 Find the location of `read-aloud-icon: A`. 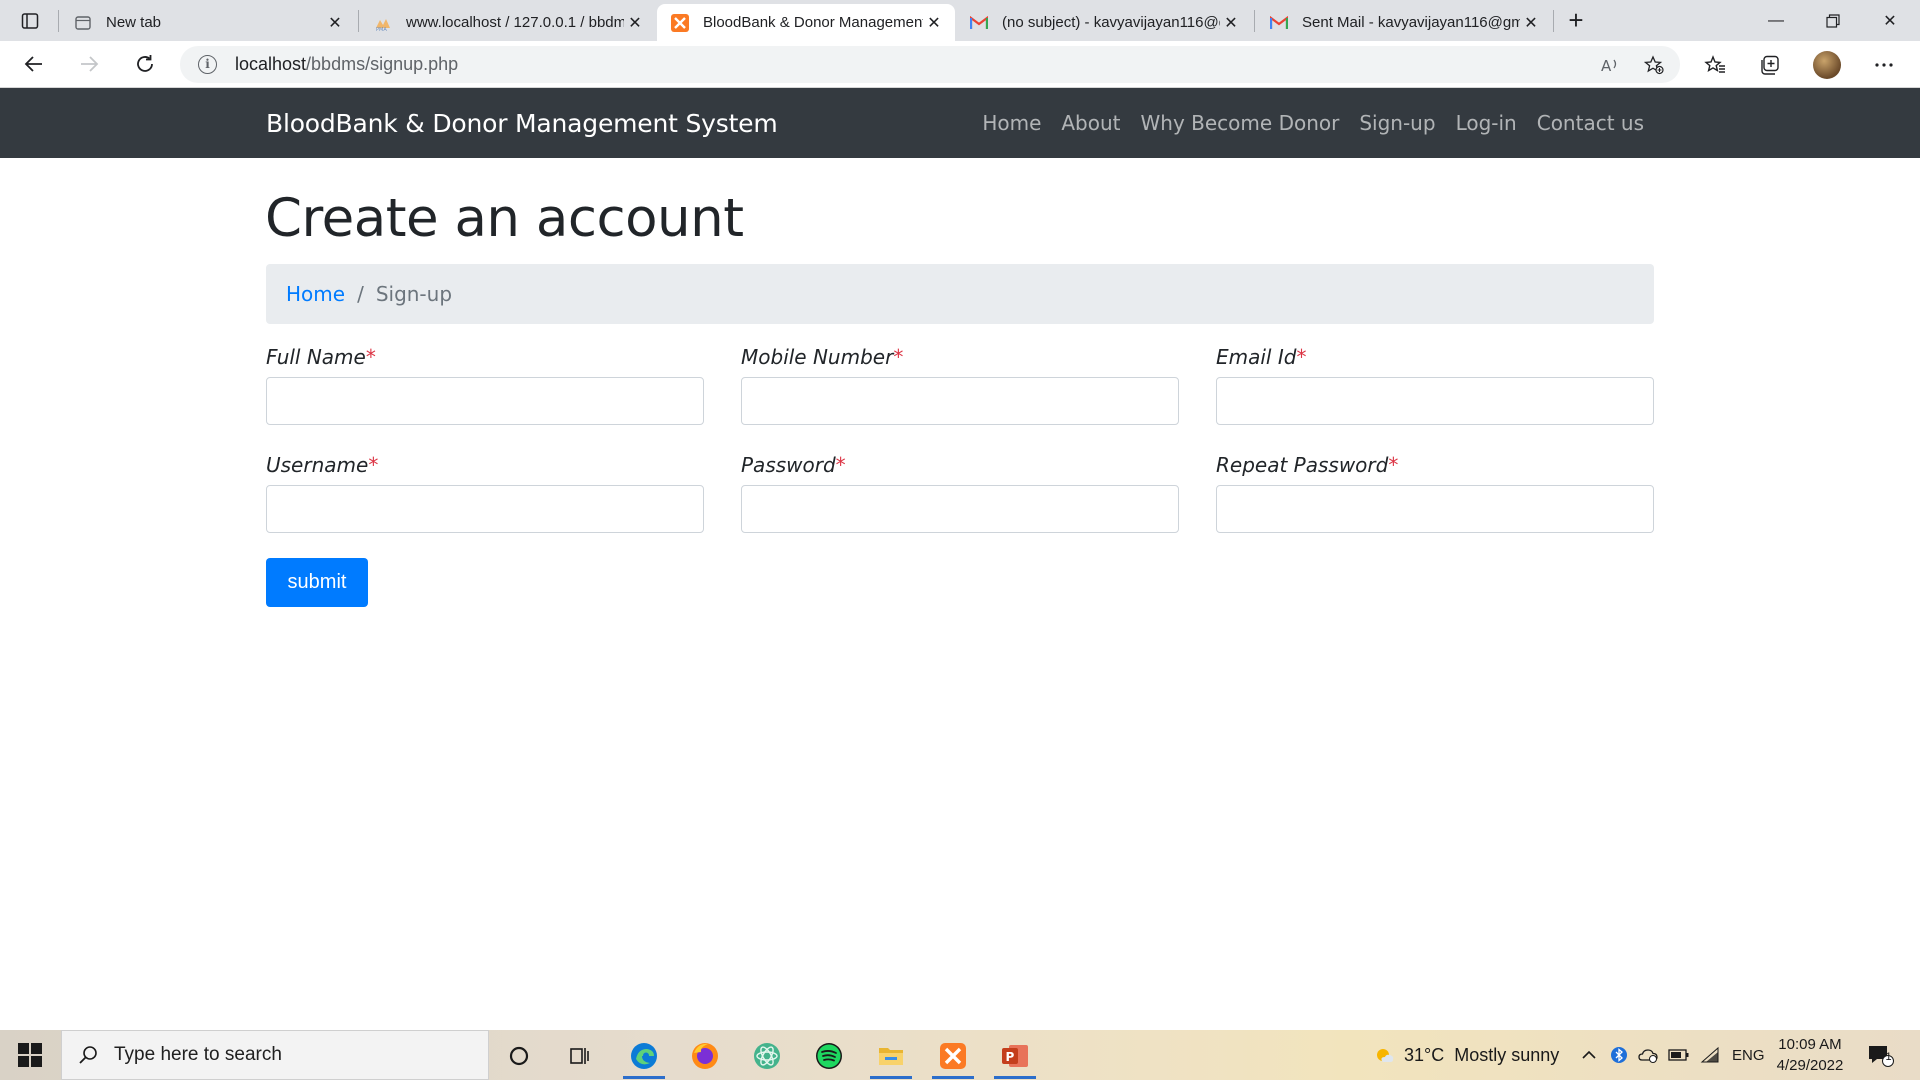

read-aloud-icon: A is located at coordinates (1610, 65).